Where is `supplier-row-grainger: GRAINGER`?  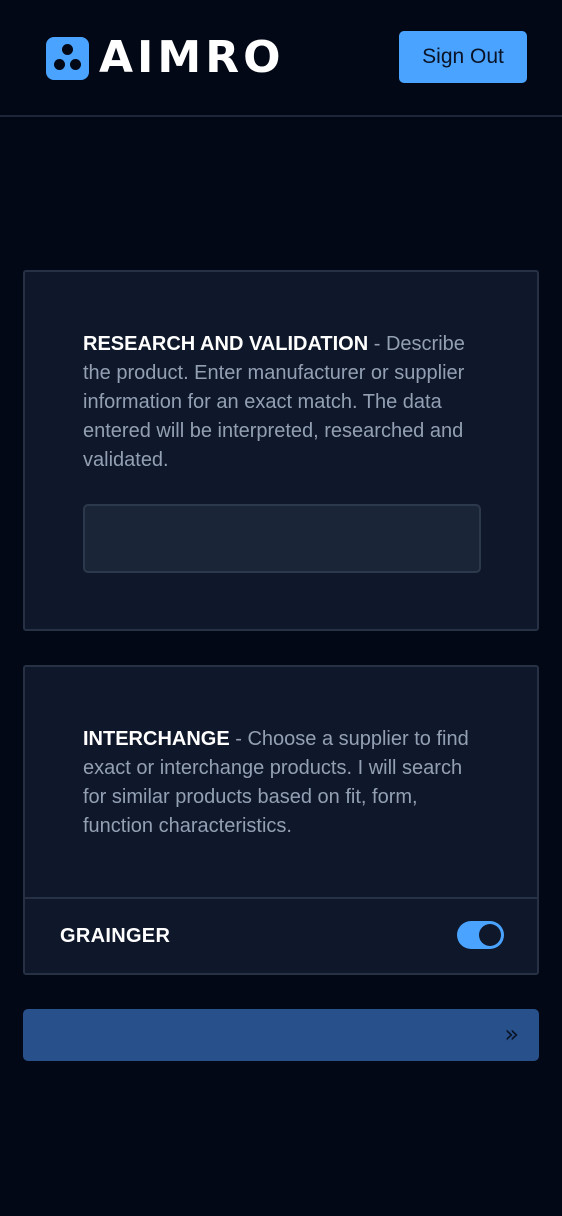
supplier-row-grainger: GRAINGER is located at coordinates (281, 936).